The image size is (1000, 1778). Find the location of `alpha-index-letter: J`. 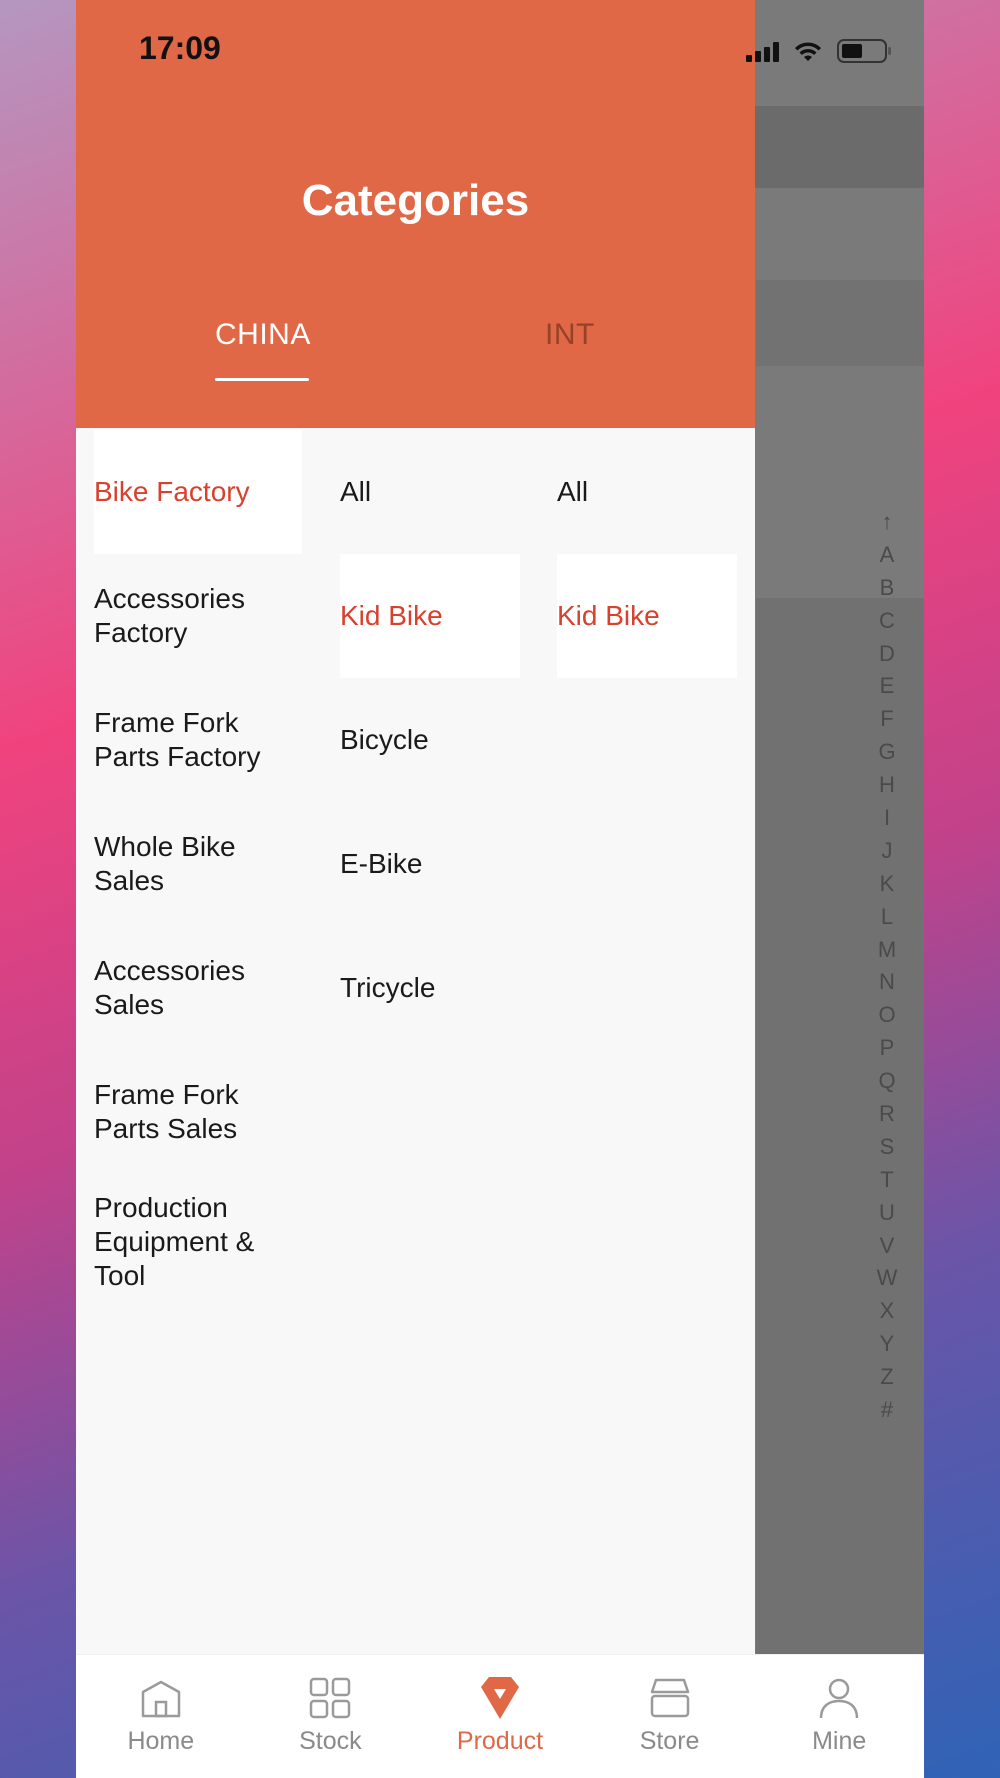

alpha-index-letter: J is located at coordinates (887, 851).